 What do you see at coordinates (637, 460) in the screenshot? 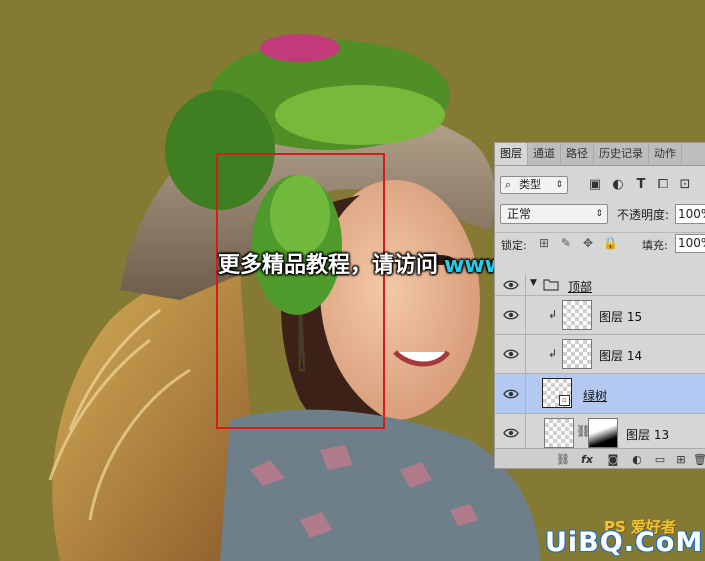
I see `adjustment-icon: ◐` at bounding box center [637, 460].